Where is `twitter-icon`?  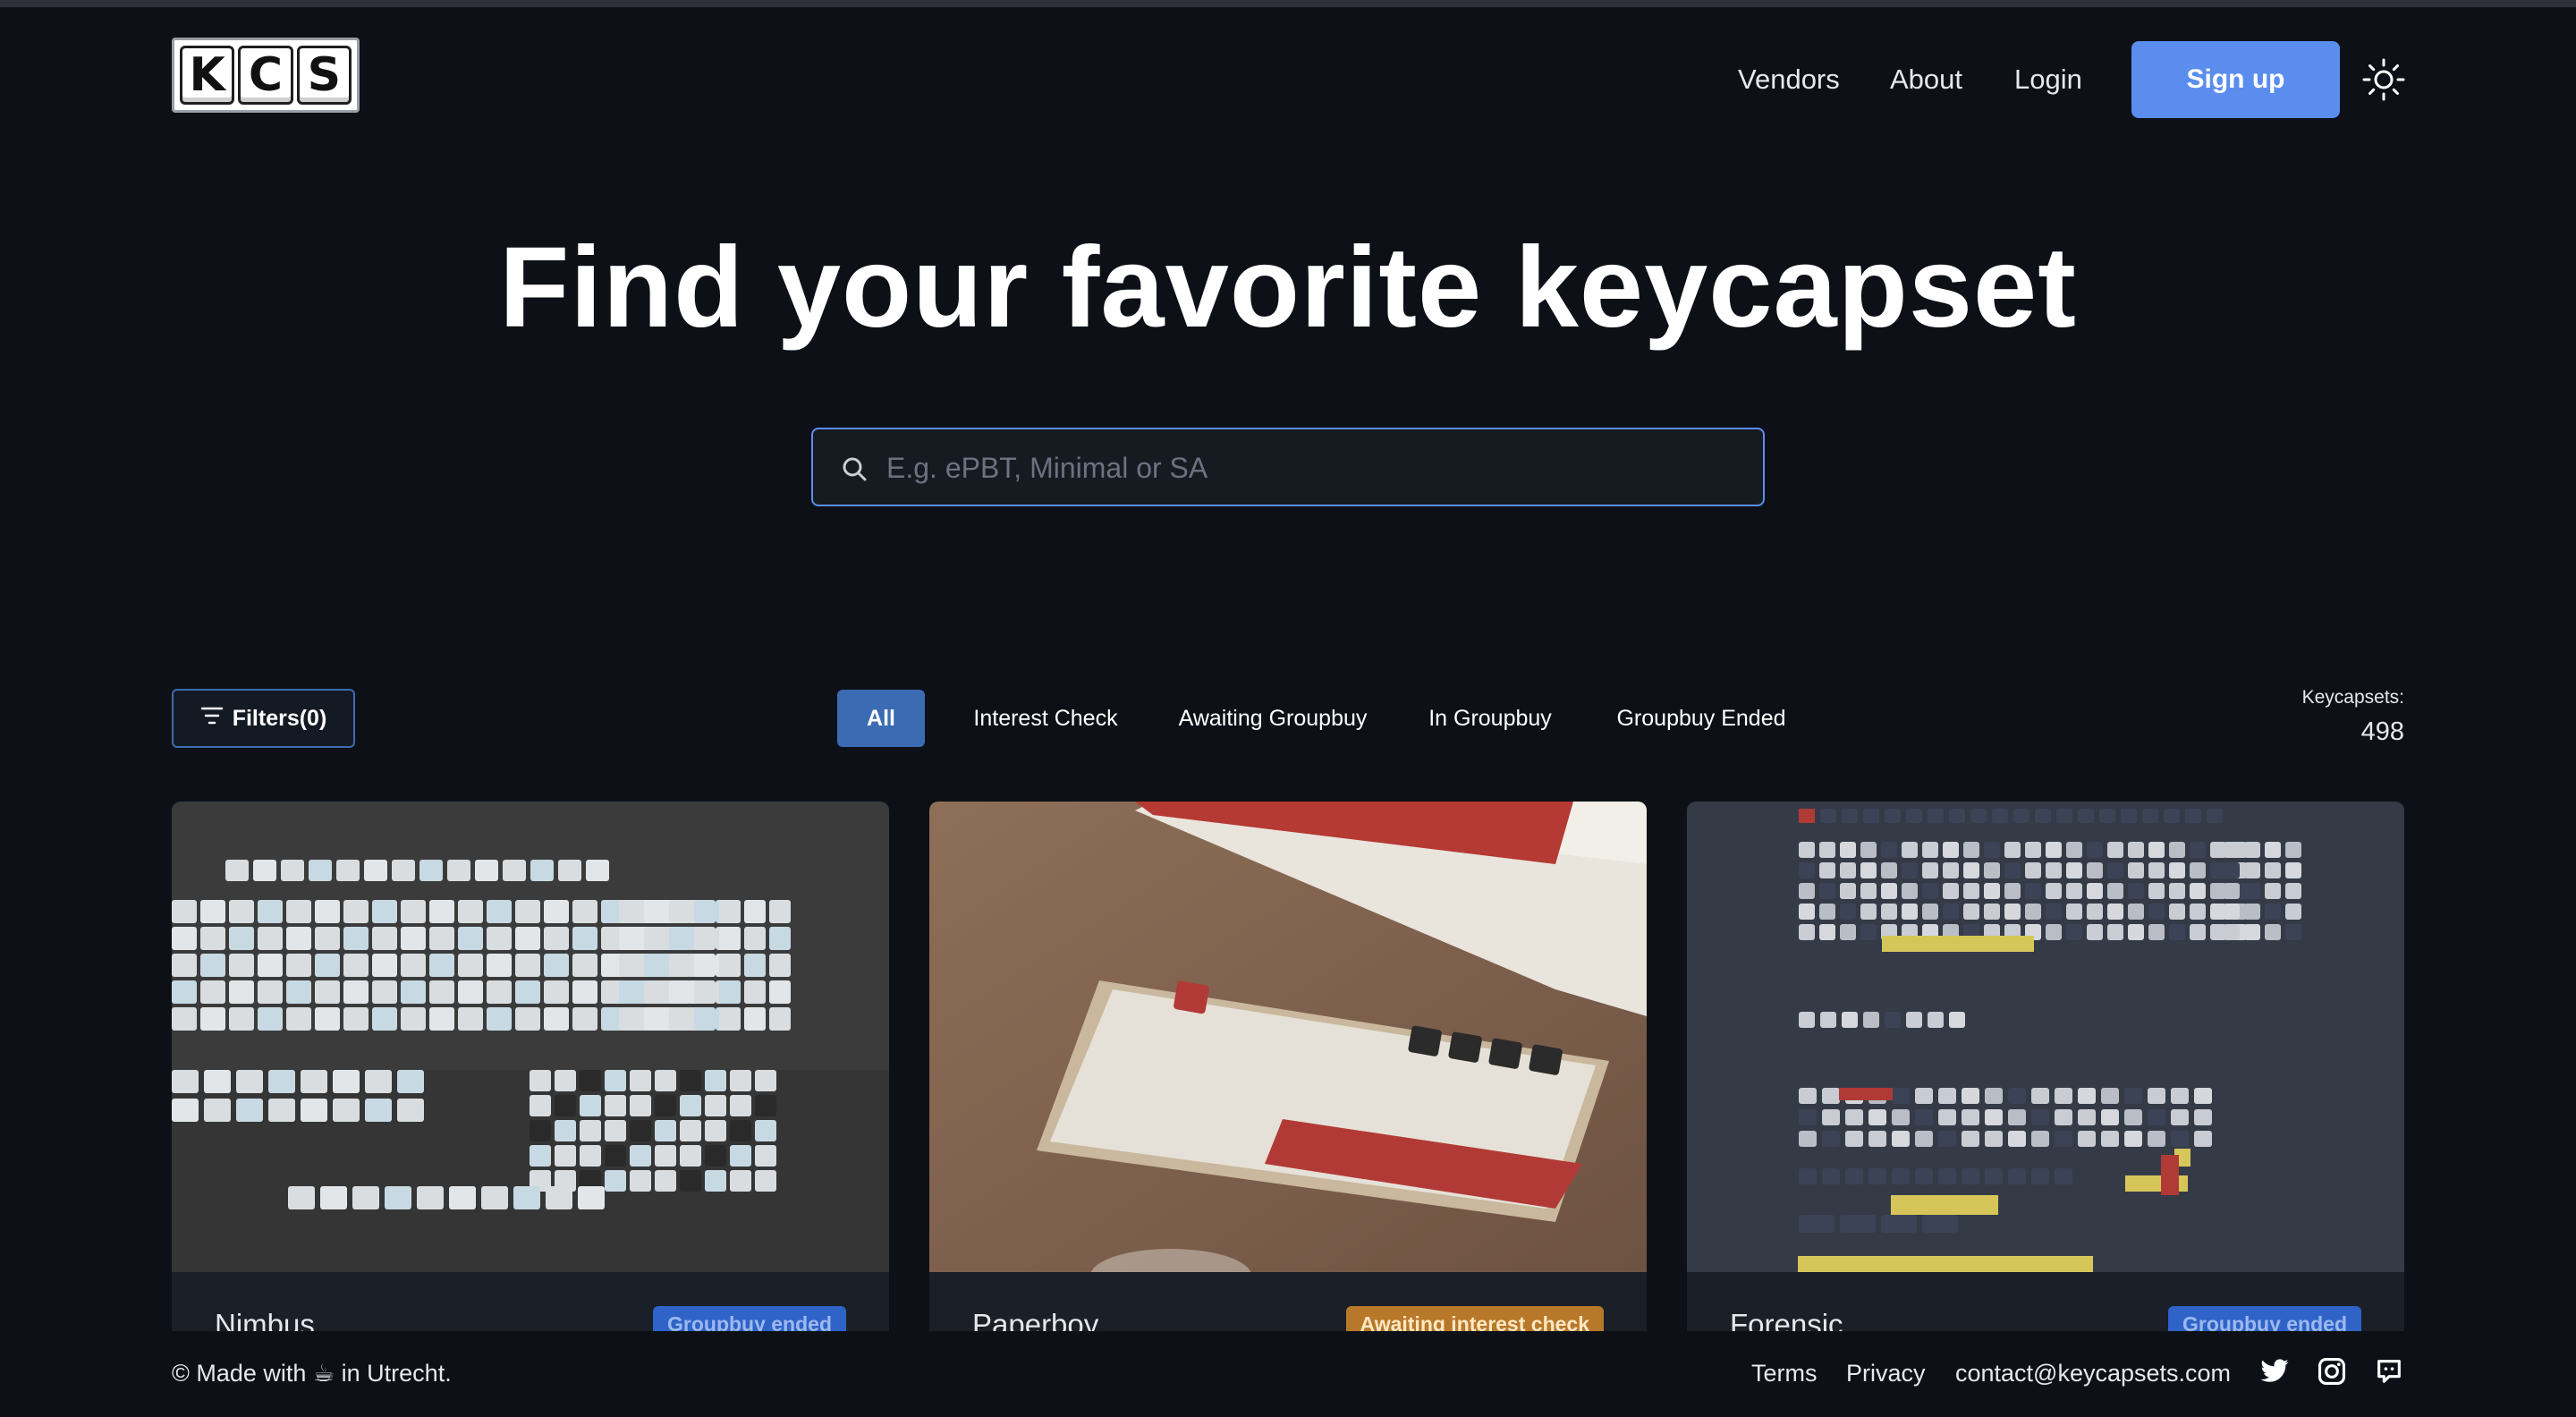 twitter-icon is located at coordinates (2274, 1371).